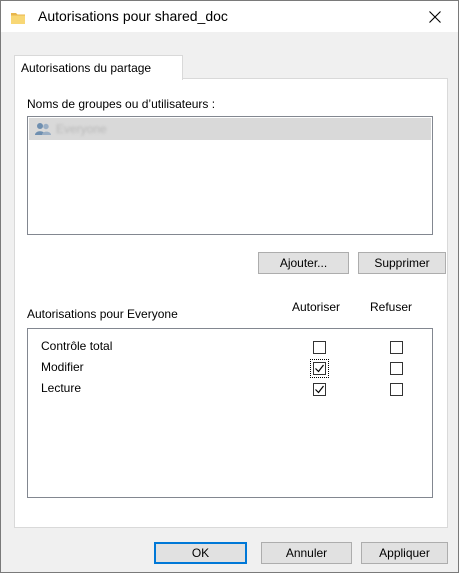 The image size is (459, 573). I want to click on allow-checkbox-read, so click(319, 389).